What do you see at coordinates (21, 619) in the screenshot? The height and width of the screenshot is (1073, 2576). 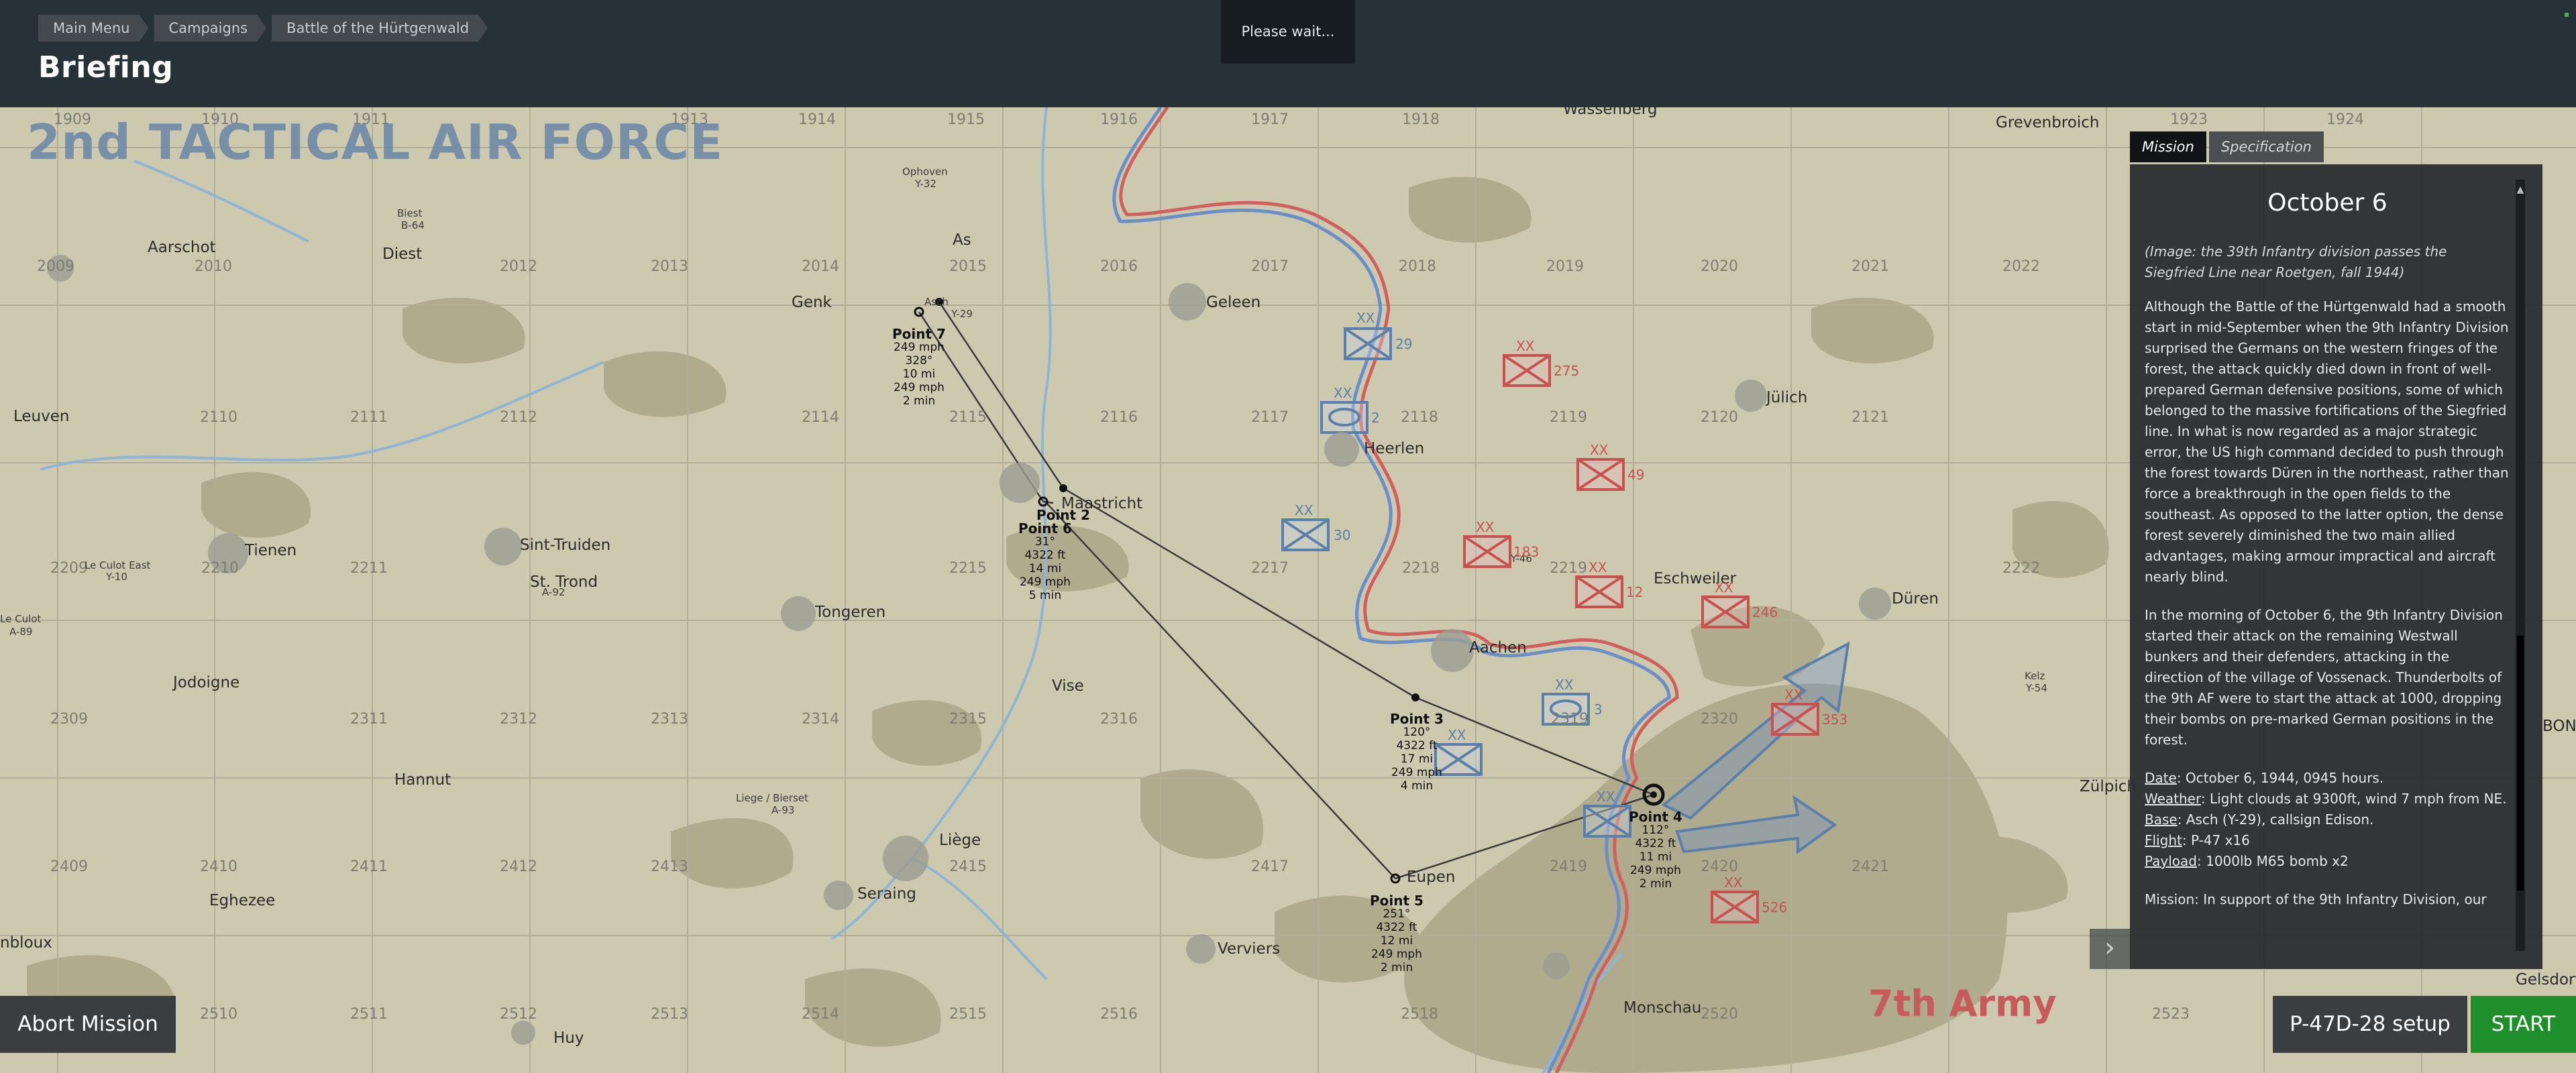 I see `airfield-label: Le Culot` at bounding box center [21, 619].